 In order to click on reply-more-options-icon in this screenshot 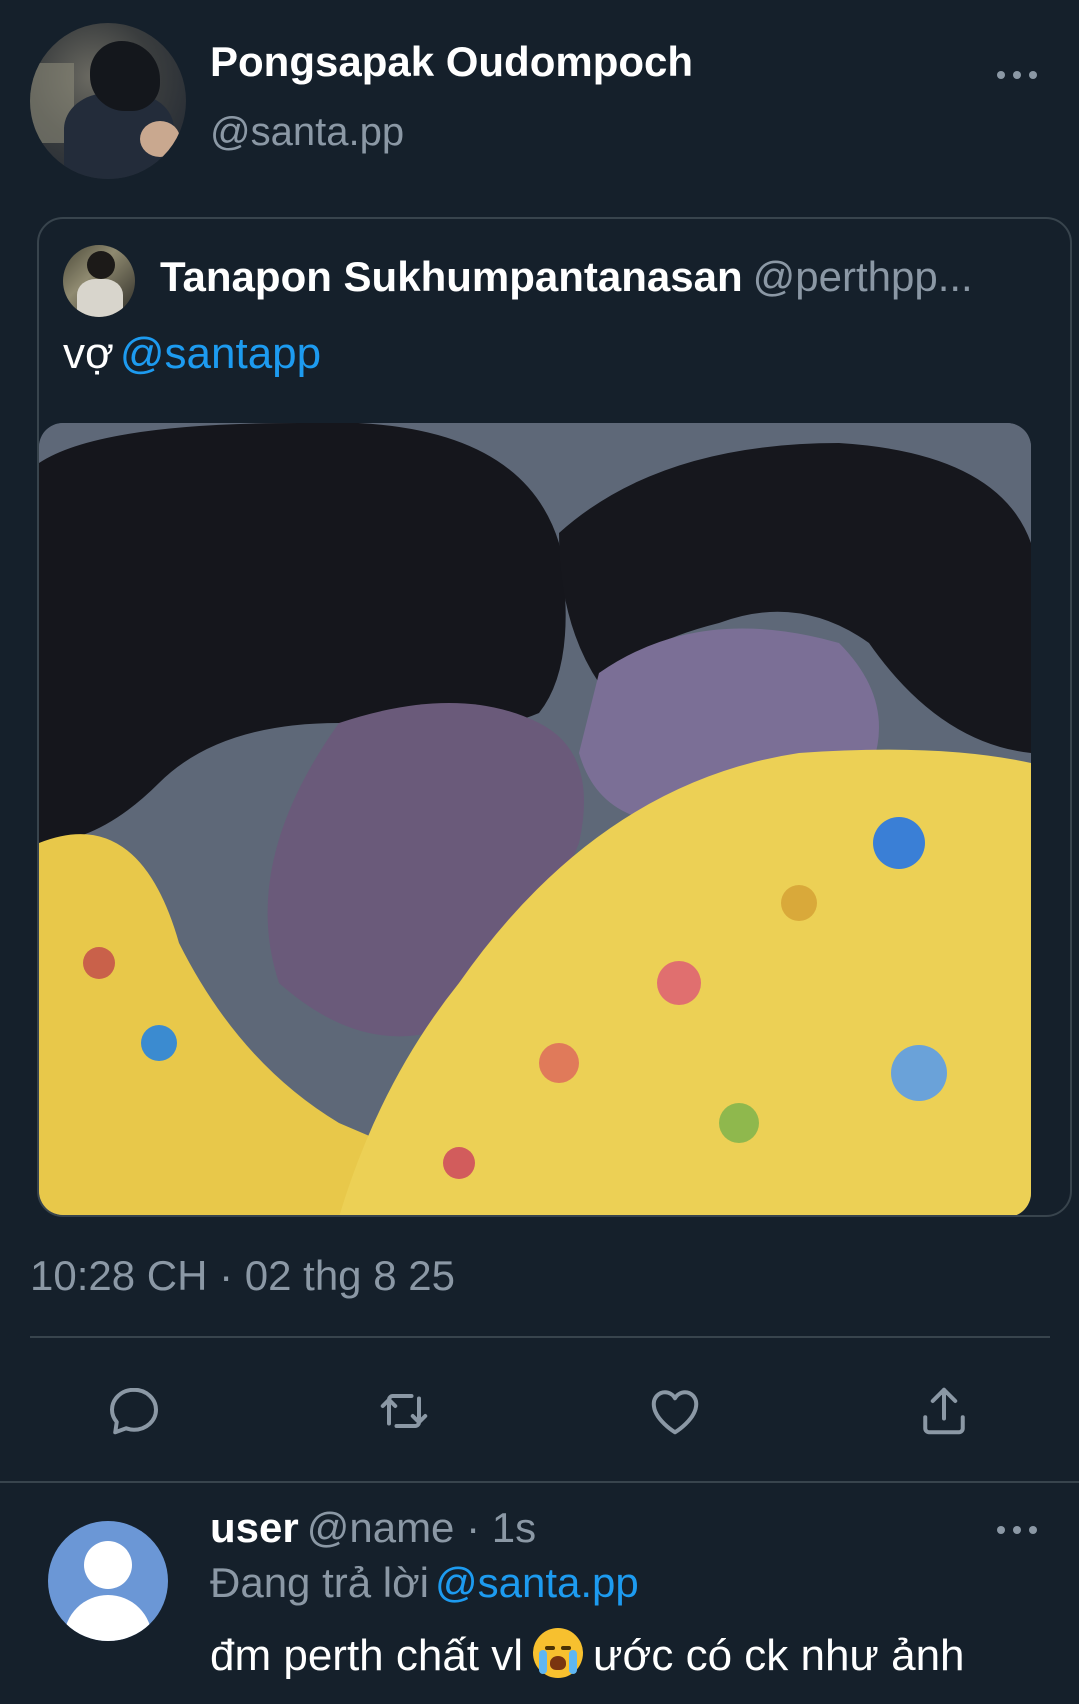, I will do `click(1017, 1530)`.